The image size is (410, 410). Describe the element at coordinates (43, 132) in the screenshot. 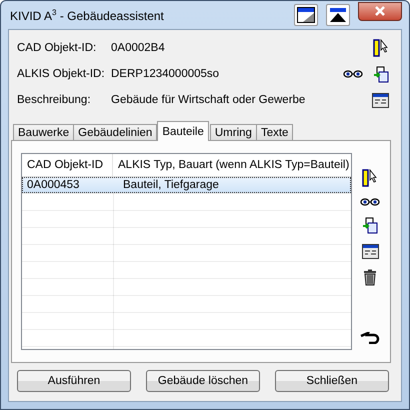

I see `tab: Bauwerke` at that location.